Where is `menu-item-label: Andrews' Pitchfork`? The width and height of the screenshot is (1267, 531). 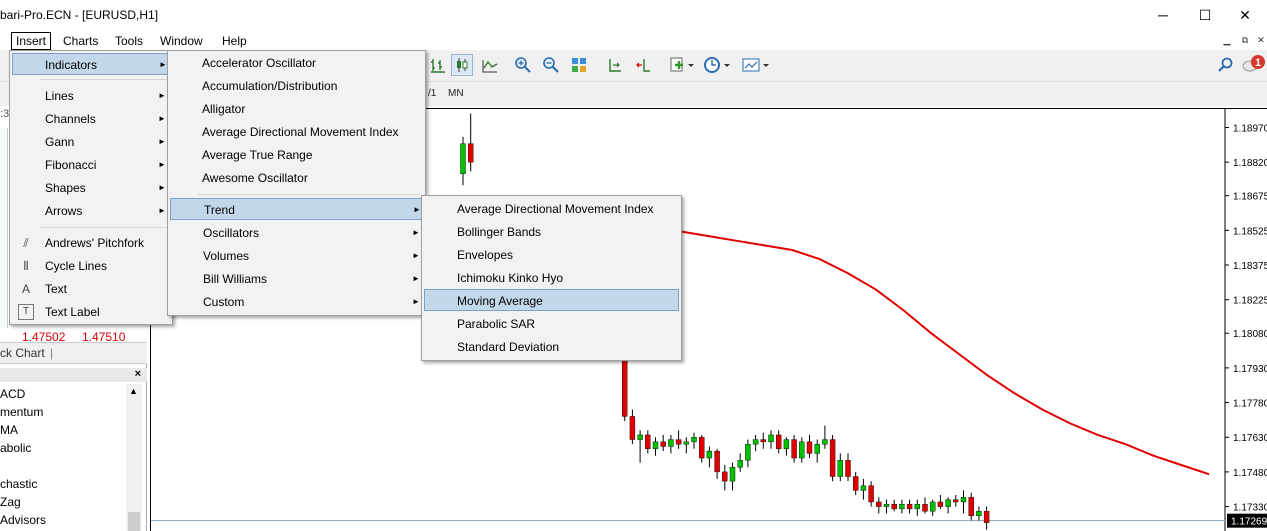
menu-item-label: Andrews' Pitchfork is located at coordinates (94, 243).